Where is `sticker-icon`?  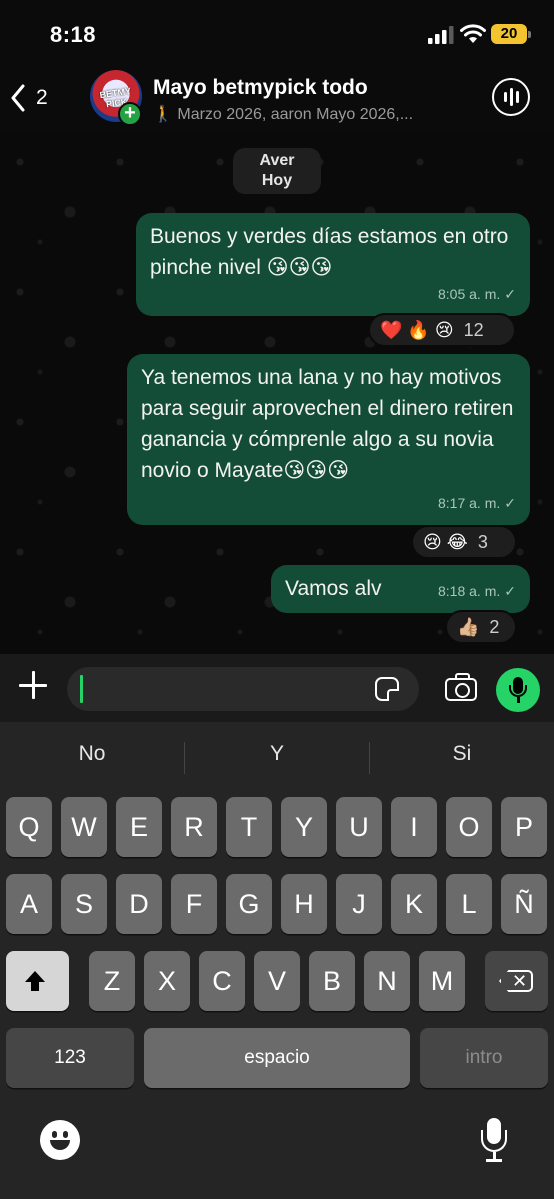
sticker-icon is located at coordinates (387, 689).